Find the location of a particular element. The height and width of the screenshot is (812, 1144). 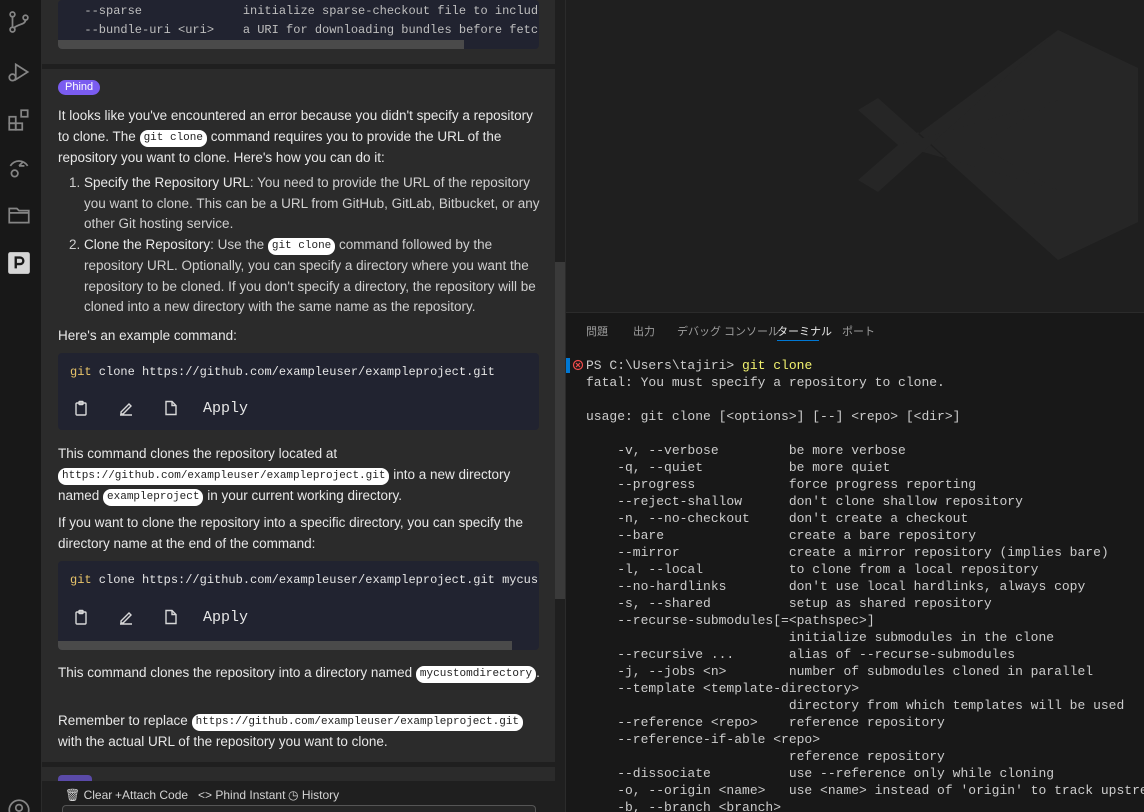

activity-bar is located at coordinates (21, 406).